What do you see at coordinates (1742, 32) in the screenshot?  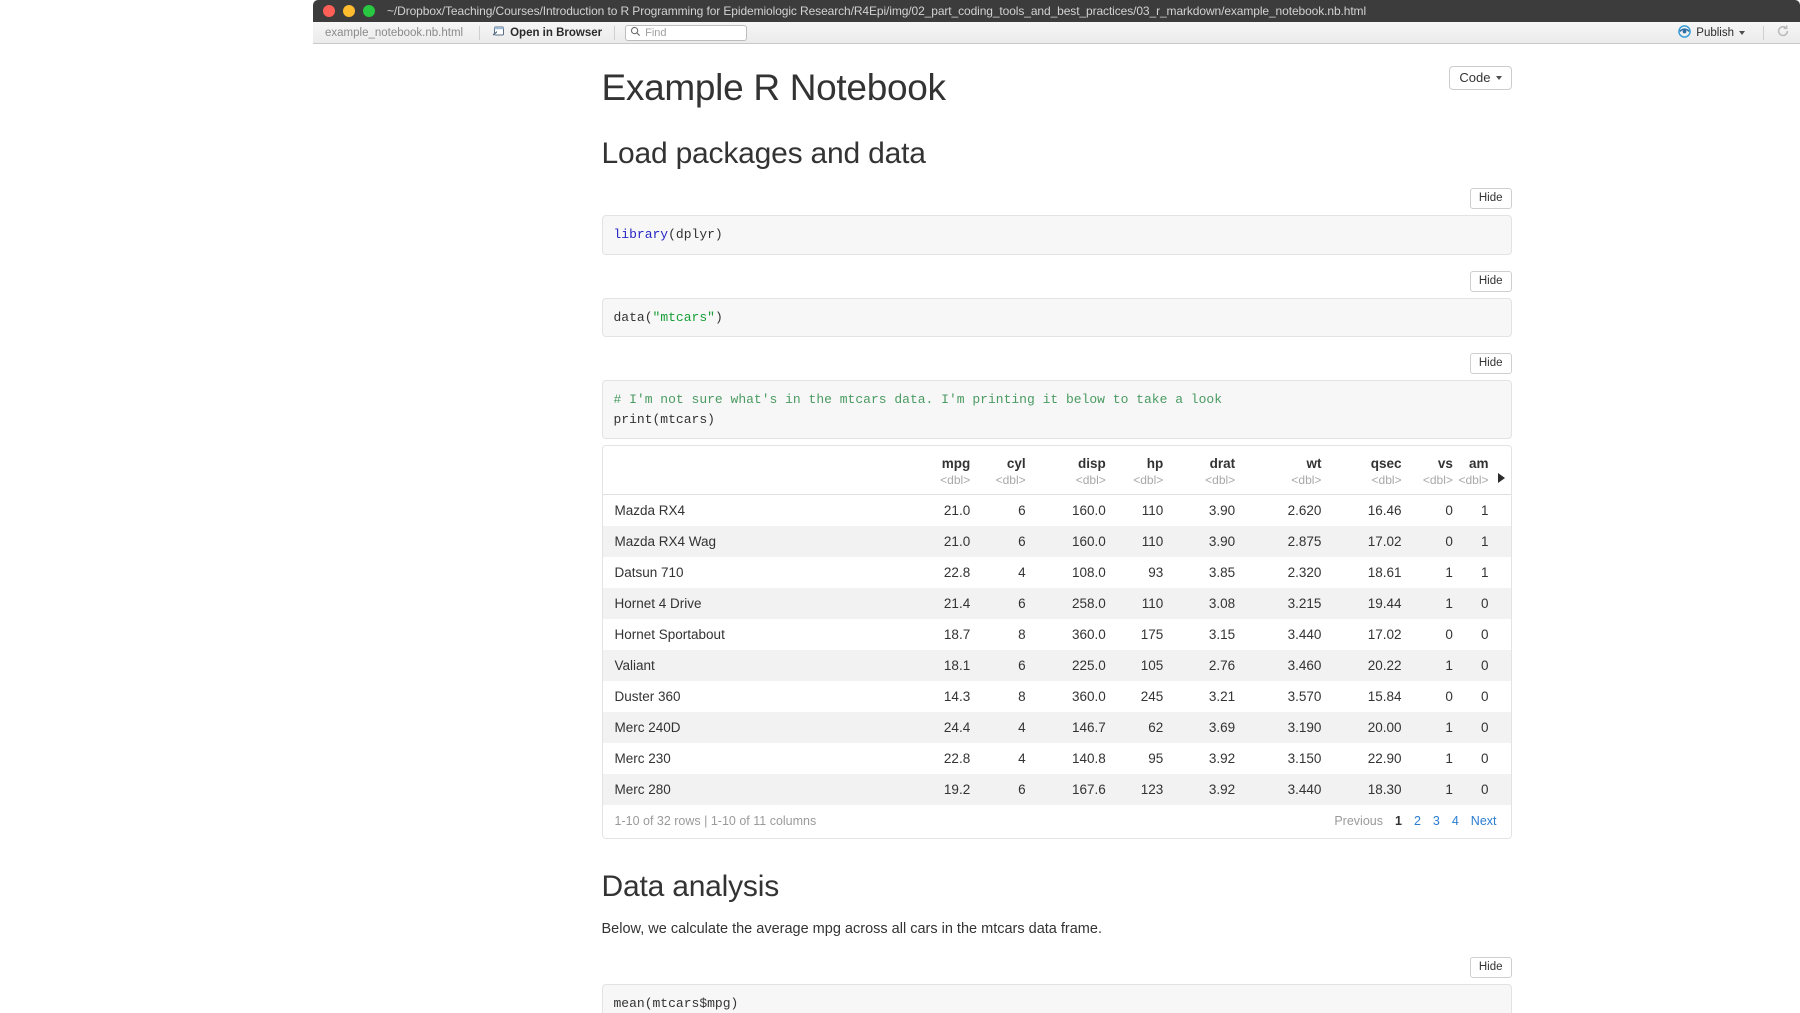 I see `chevron-down-icon` at bounding box center [1742, 32].